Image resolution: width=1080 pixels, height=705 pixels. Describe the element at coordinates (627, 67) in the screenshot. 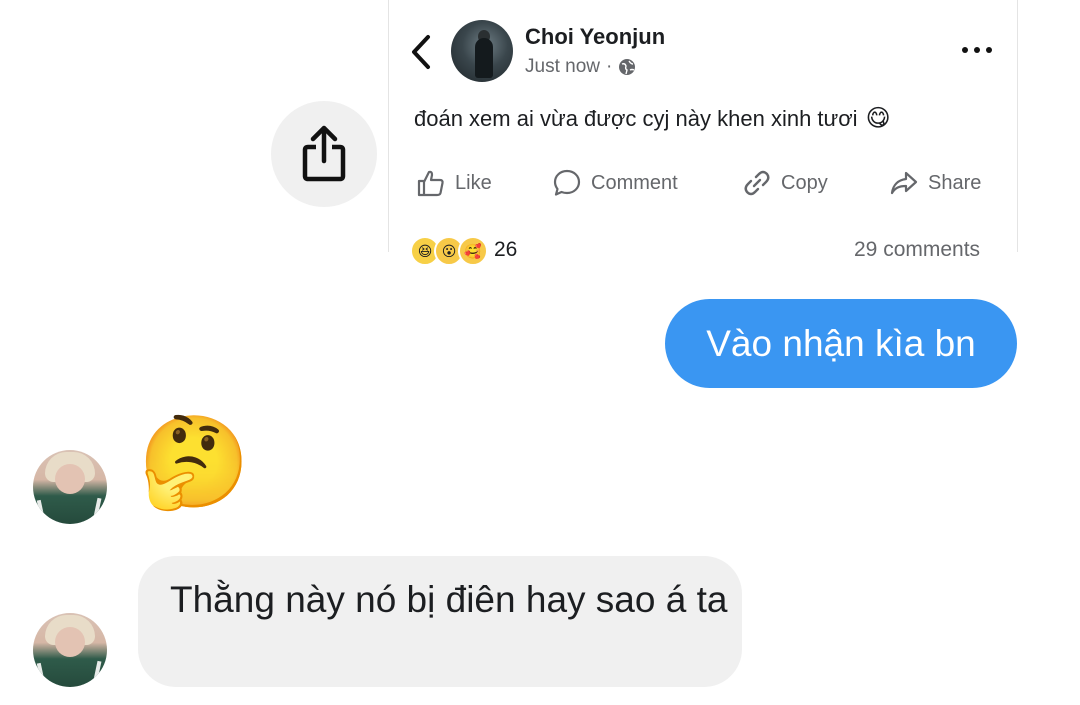

I see `globe-icon` at that location.